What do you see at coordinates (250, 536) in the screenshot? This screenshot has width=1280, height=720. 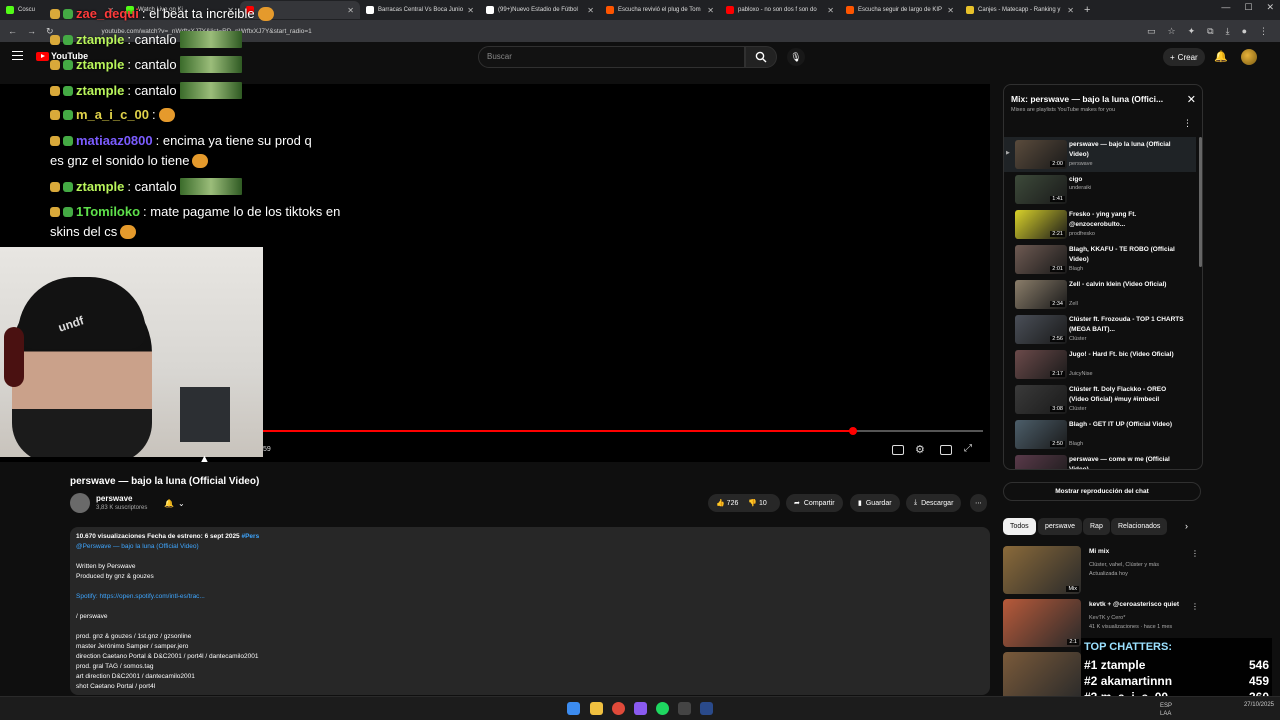 I see `hashtag-link: #Pers` at bounding box center [250, 536].